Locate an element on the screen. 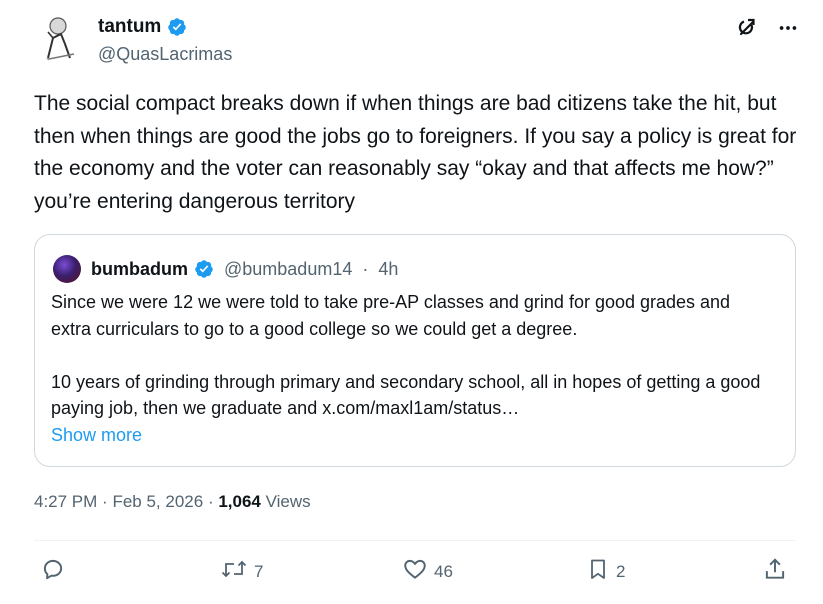  share-button is located at coordinates (775, 571).